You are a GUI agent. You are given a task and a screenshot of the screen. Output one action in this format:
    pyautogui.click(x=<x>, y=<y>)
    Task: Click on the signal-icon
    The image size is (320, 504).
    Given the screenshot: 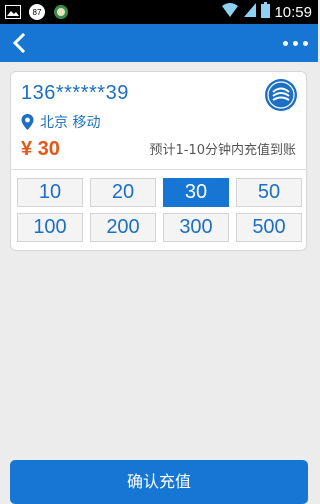 What is the action you would take?
    pyautogui.click(x=250, y=12)
    